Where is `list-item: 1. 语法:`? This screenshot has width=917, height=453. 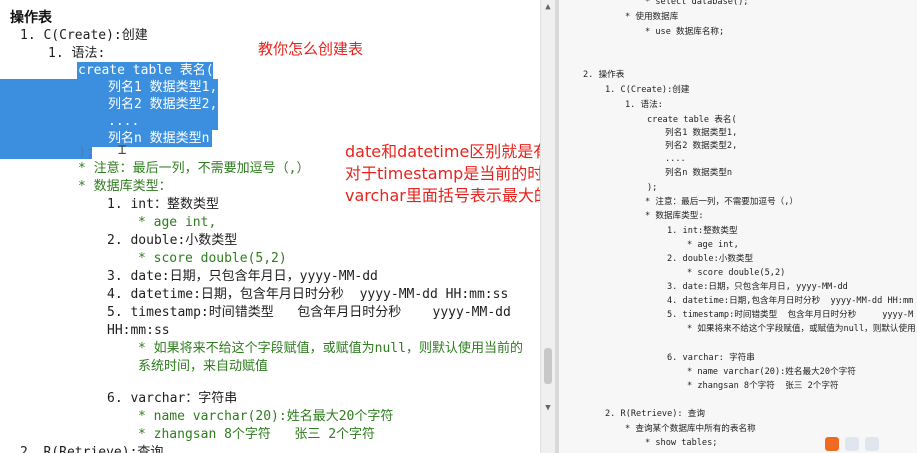 list-item: 1. 语法: is located at coordinates (77, 53).